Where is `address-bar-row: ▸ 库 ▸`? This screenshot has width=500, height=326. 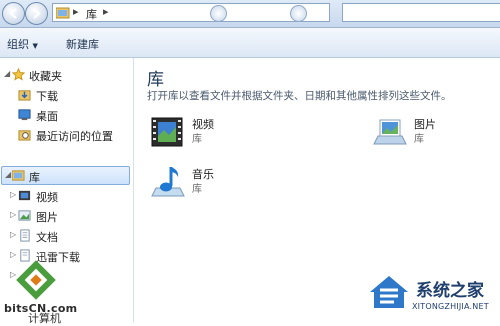
address-bar-row: ▸ 库 ▸ is located at coordinates (250, 14).